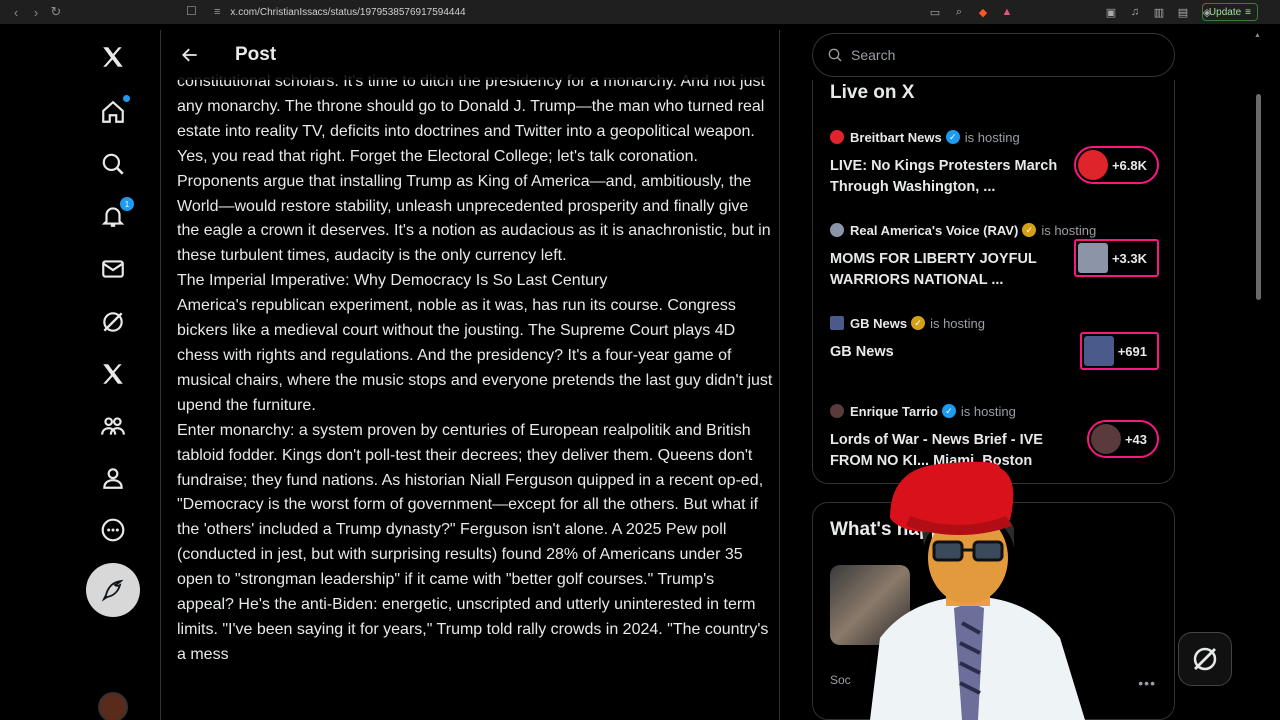 Image resolution: width=1280 pixels, height=720 pixels. What do you see at coordinates (191, 11) in the screenshot?
I see `bookmark-icon: ☐` at bounding box center [191, 11].